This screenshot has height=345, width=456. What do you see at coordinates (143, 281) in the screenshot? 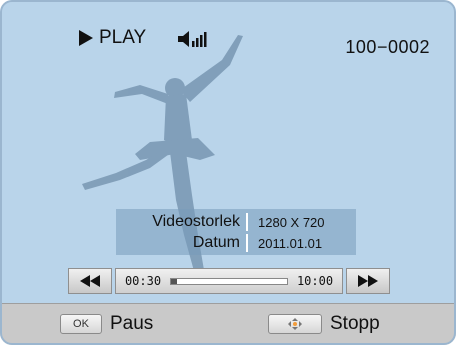
I see `current-time: 00:30` at bounding box center [143, 281].